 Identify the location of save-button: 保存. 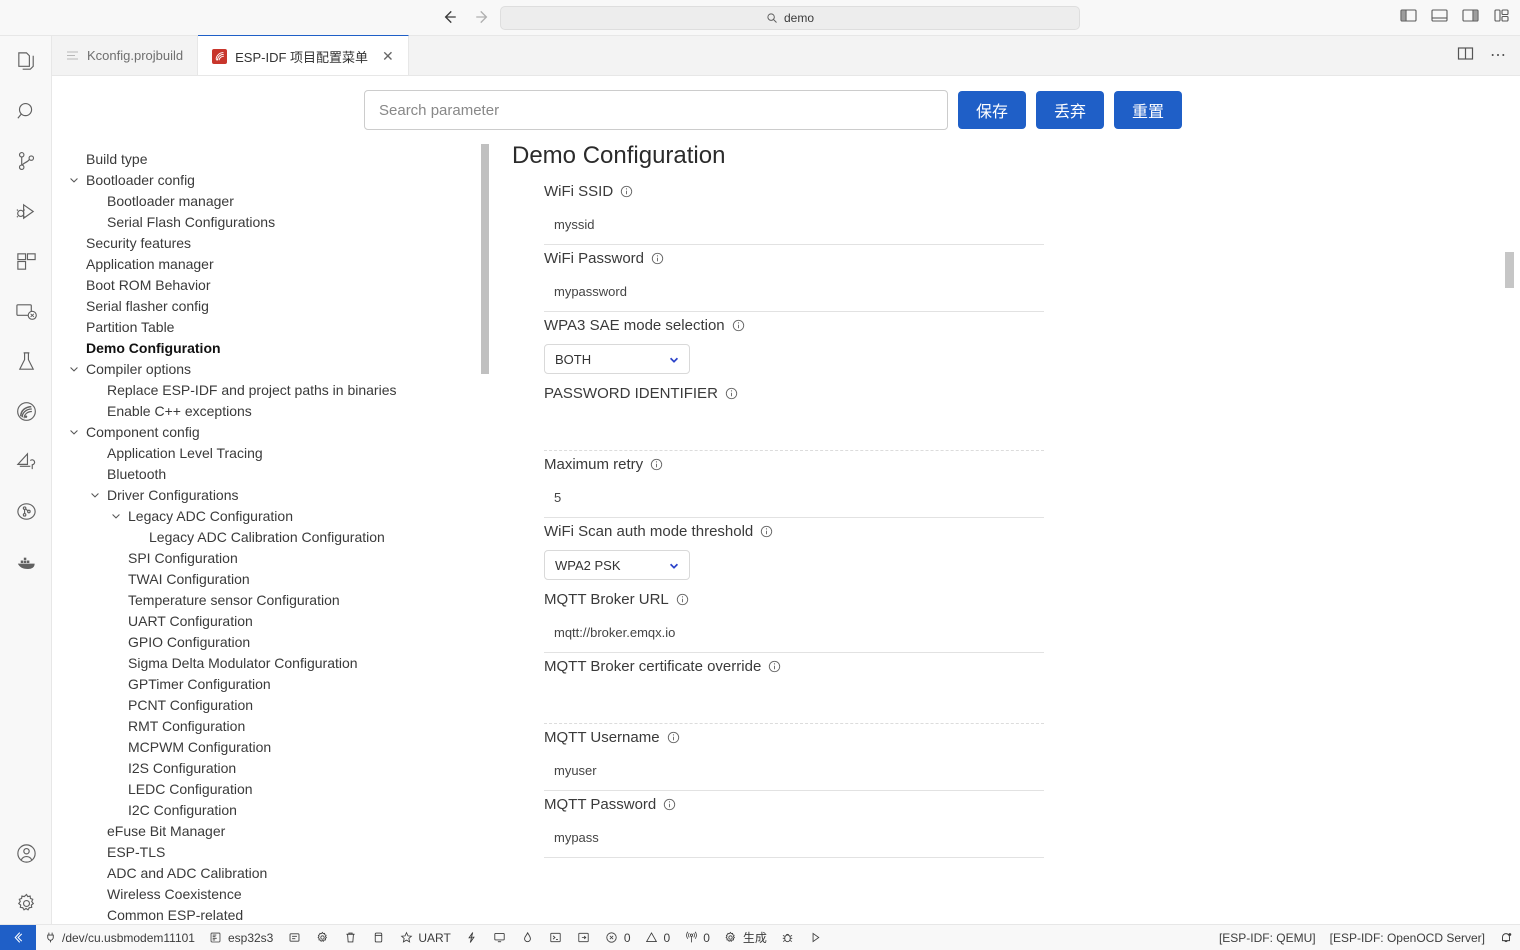
(992, 110).